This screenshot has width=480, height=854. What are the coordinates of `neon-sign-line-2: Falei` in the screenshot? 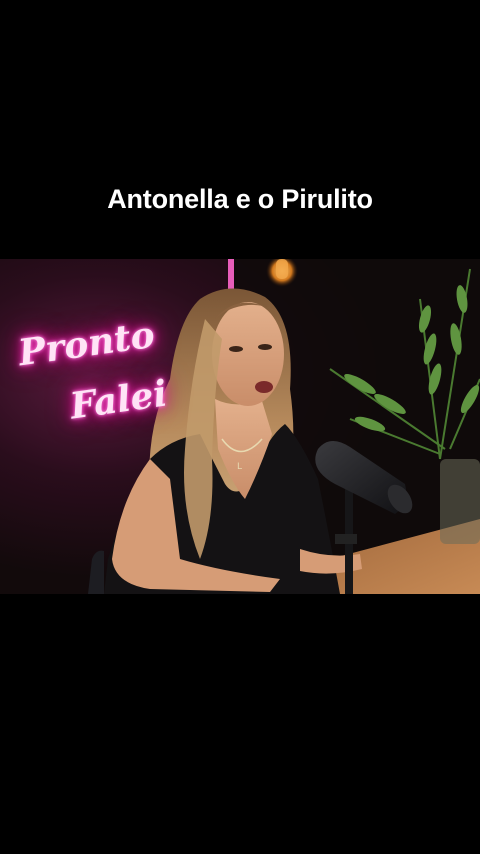 It's located at (118, 400).